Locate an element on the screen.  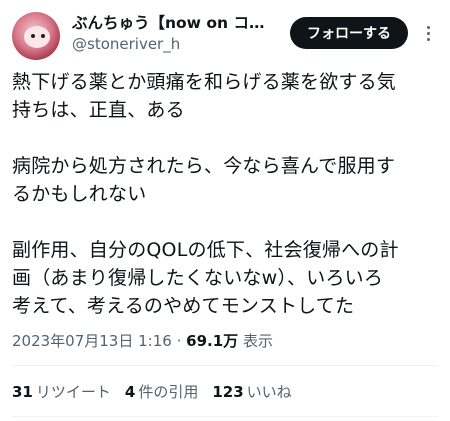
retweet-count: 31 is located at coordinates (22, 392).